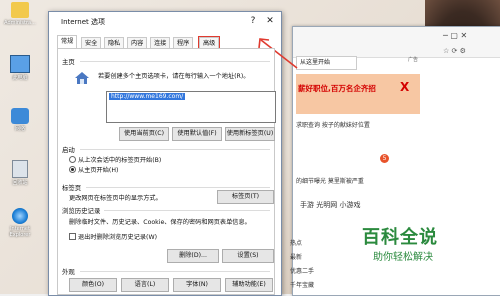 The width and height of the screenshot is (500, 296). What do you see at coordinates (302, 270) in the screenshot?
I see `browser-item: 优惠二手` at bounding box center [302, 270].